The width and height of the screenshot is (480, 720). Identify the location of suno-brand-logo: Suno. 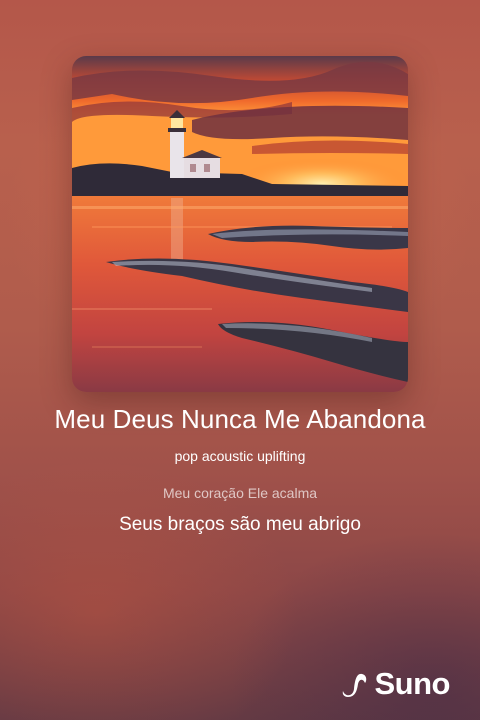
(395, 684).